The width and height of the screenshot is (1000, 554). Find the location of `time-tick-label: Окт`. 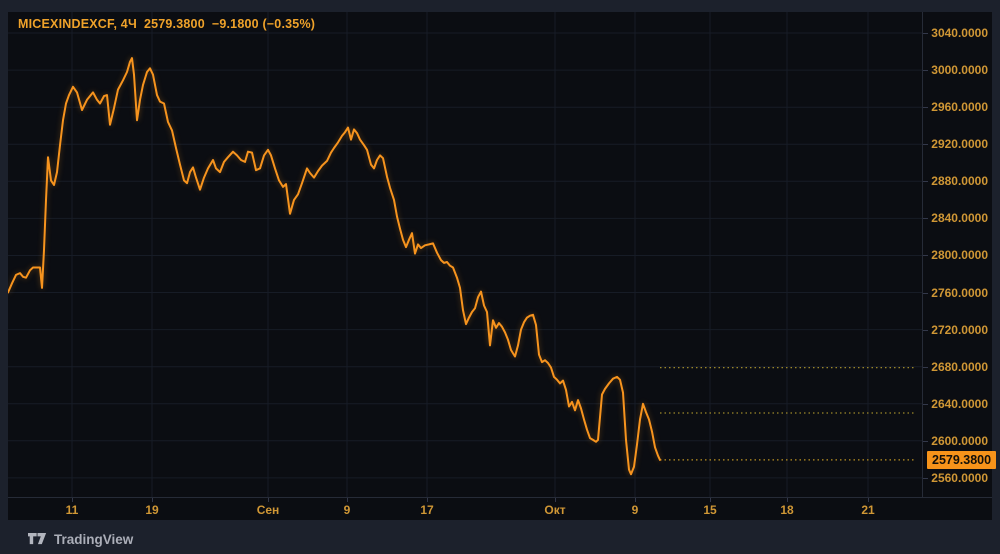

time-tick-label: Окт is located at coordinates (555, 510).